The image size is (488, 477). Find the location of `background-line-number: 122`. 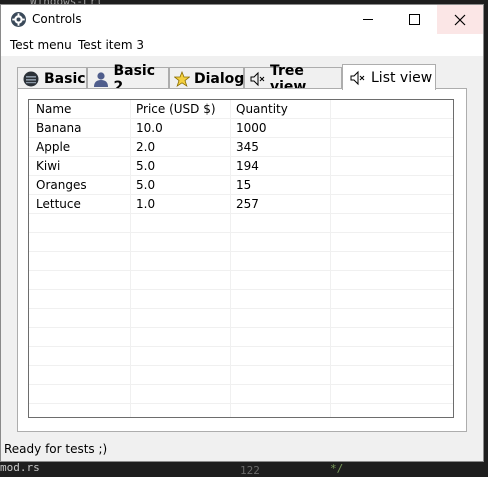

background-line-number: 122 is located at coordinates (250, 470).